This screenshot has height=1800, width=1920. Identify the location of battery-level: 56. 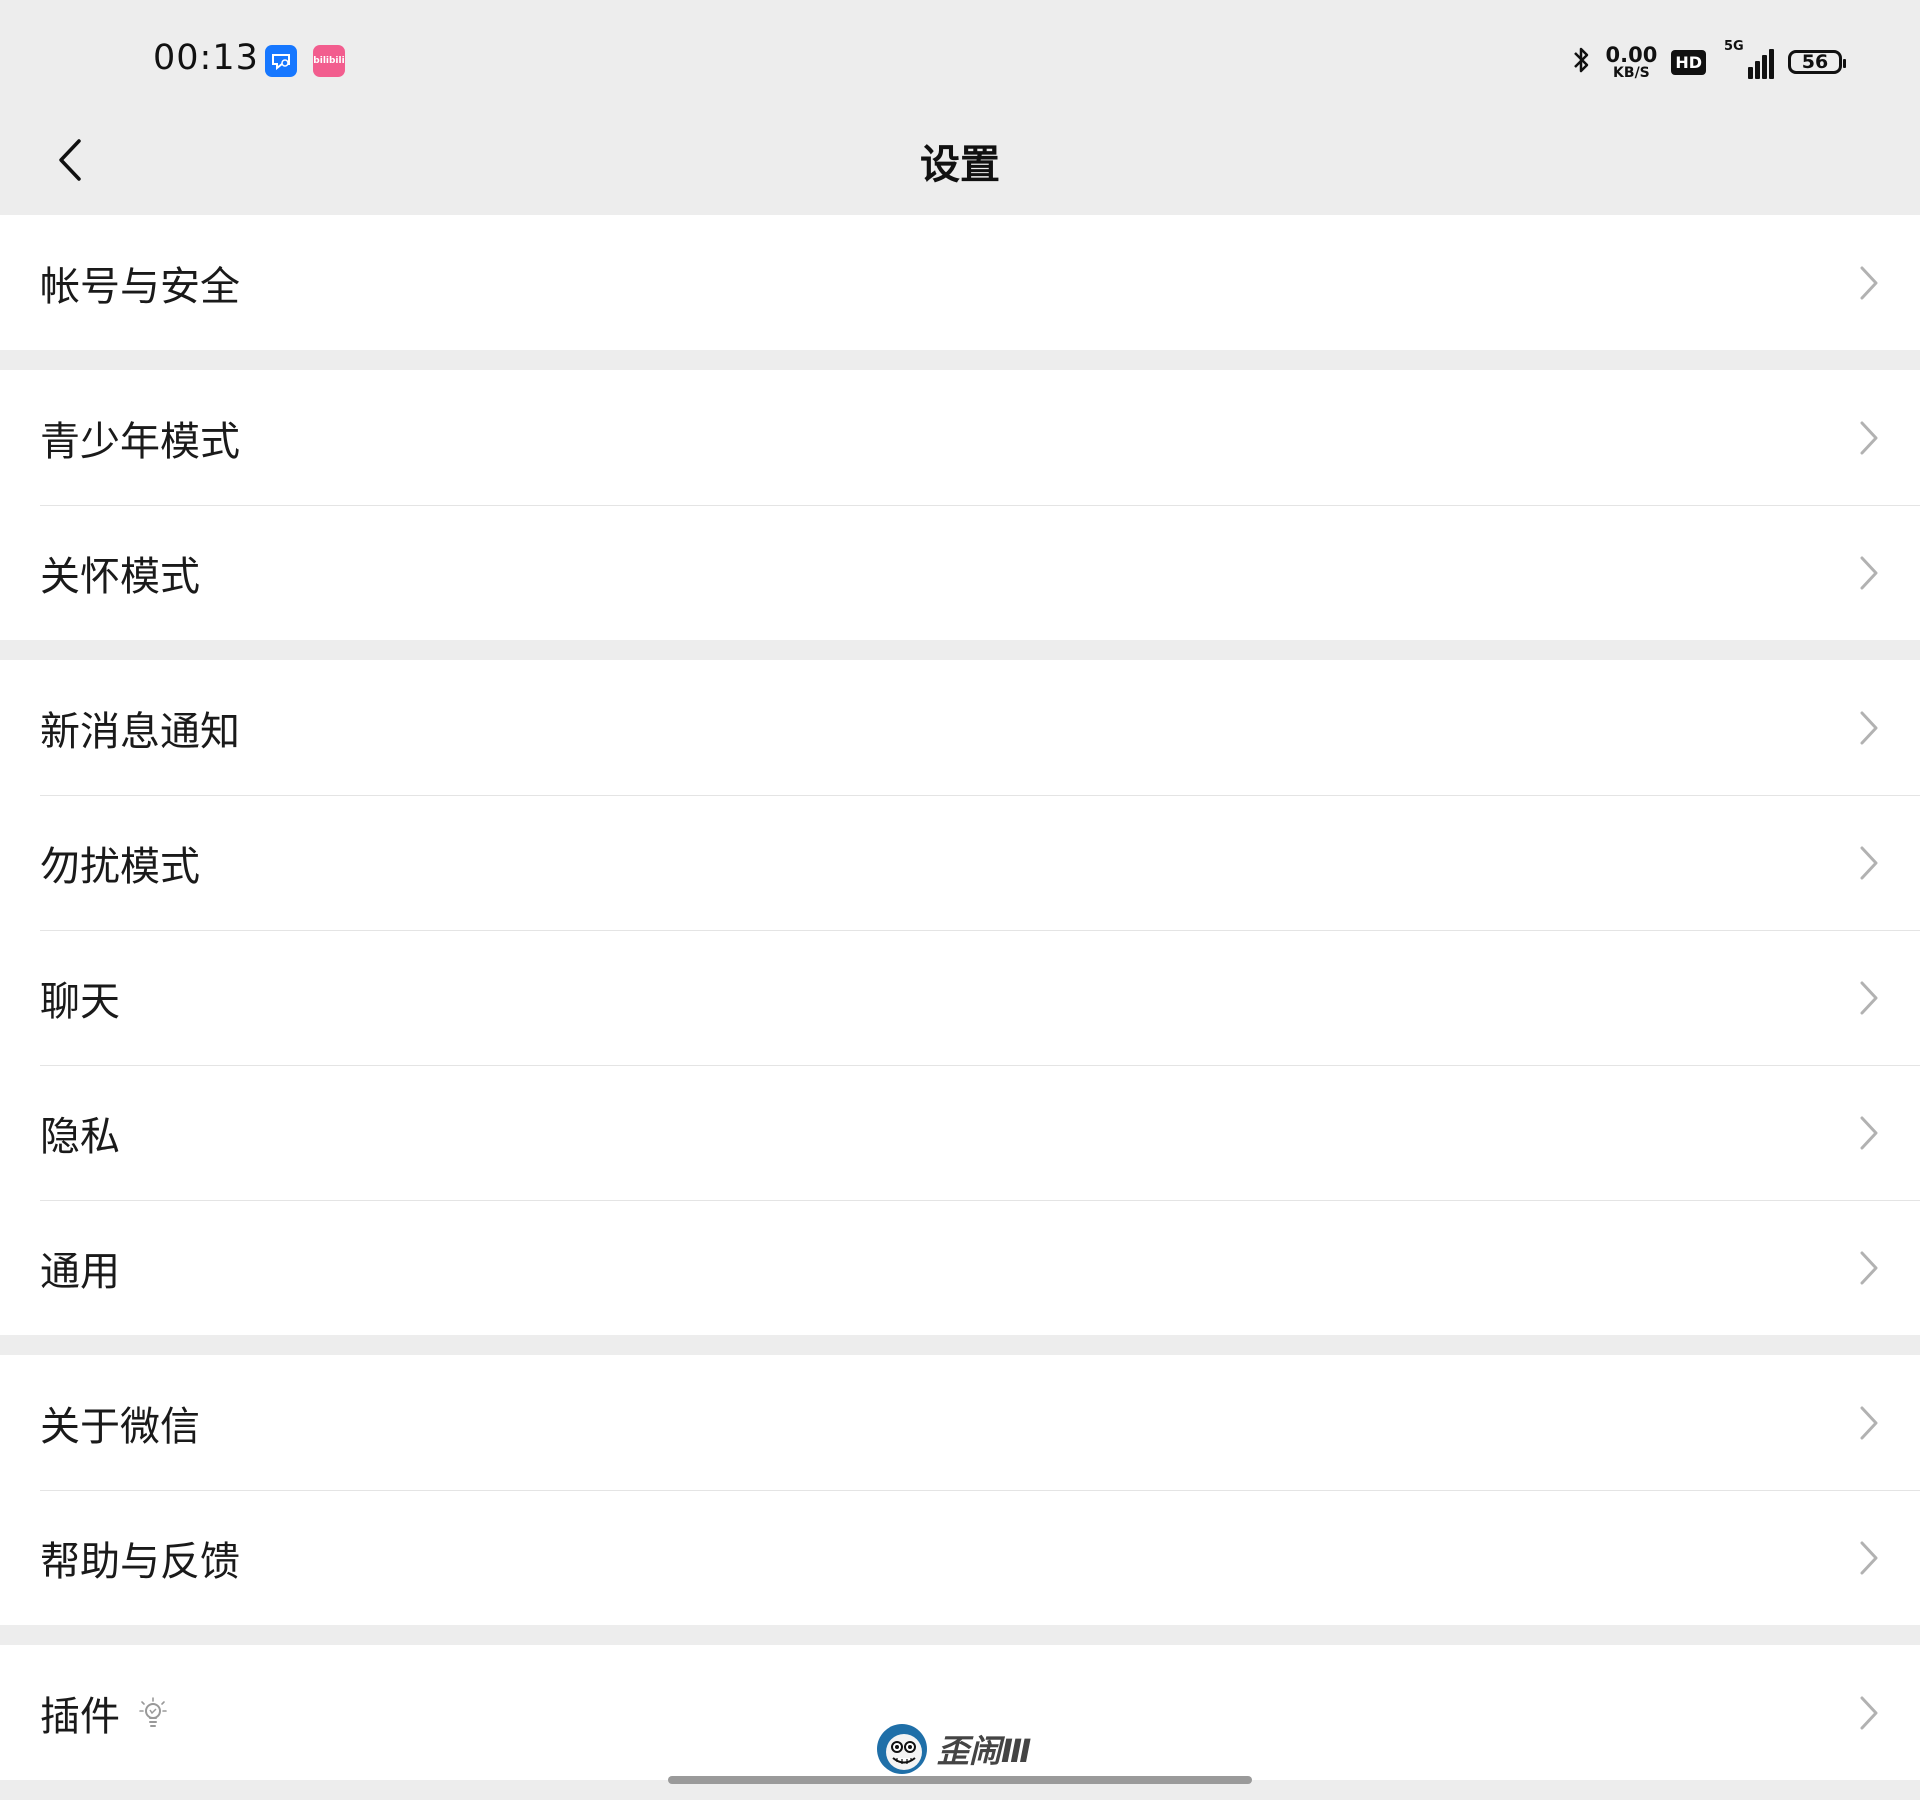
(1815, 62).